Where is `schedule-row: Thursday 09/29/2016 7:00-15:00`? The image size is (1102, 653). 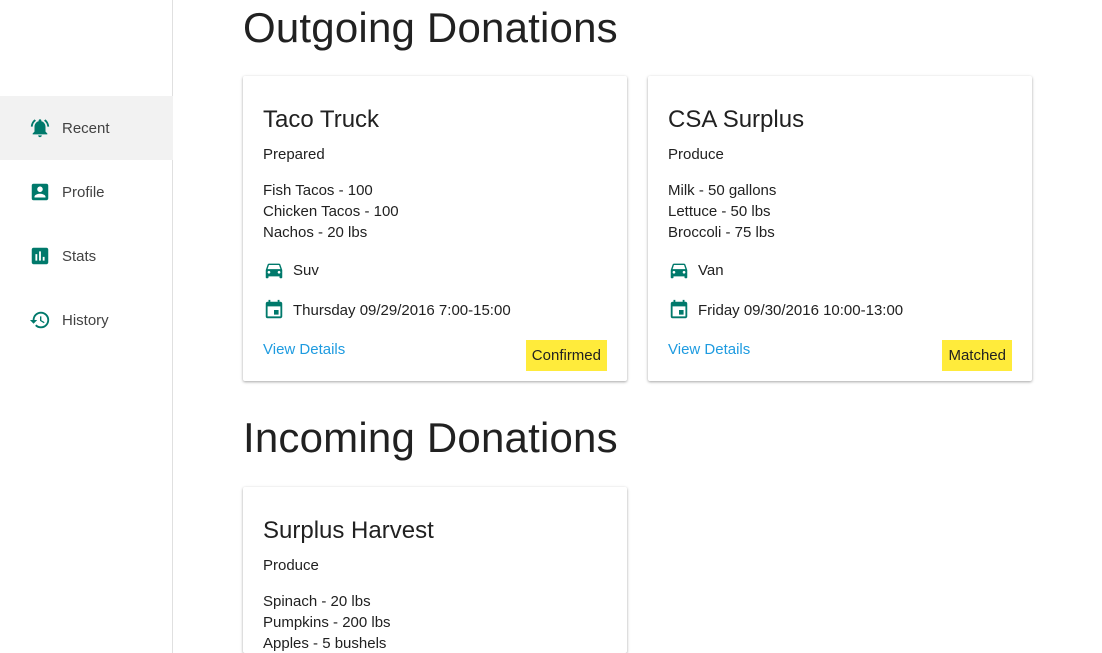
schedule-row: Thursday 09/29/2016 7:00-15:00 is located at coordinates (387, 310).